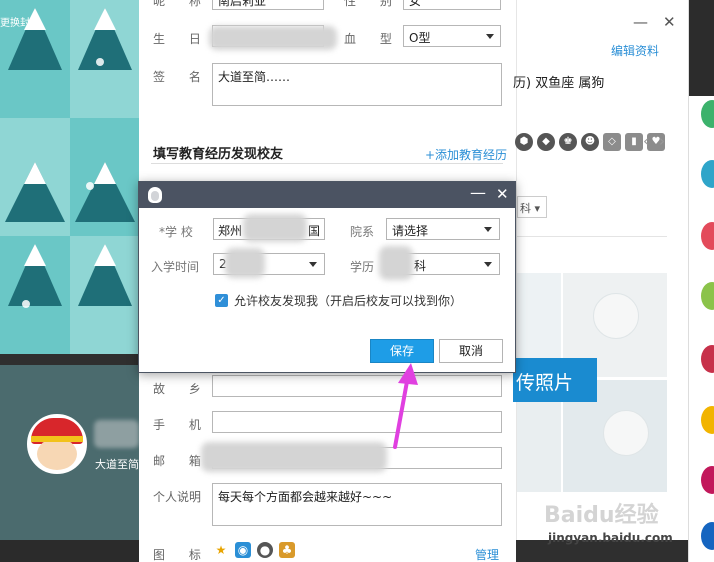 The image size is (714, 562). What do you see at coordinates (646, 141) in the screenshot?
I see `chevron-left-icon: ‹` at bounding box center [646, 141].